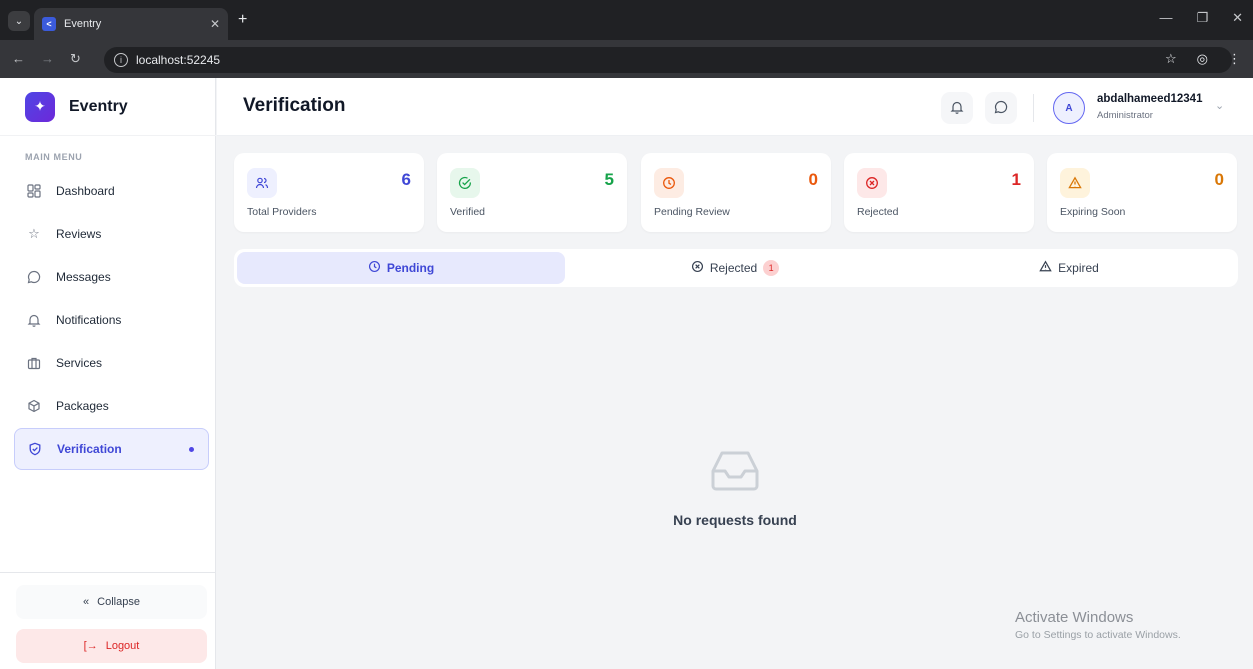 The image size is (1253, 669). Describe the element at coordinates (121, 60) in the screenshot. I see `site-info-icon: i` at that location.